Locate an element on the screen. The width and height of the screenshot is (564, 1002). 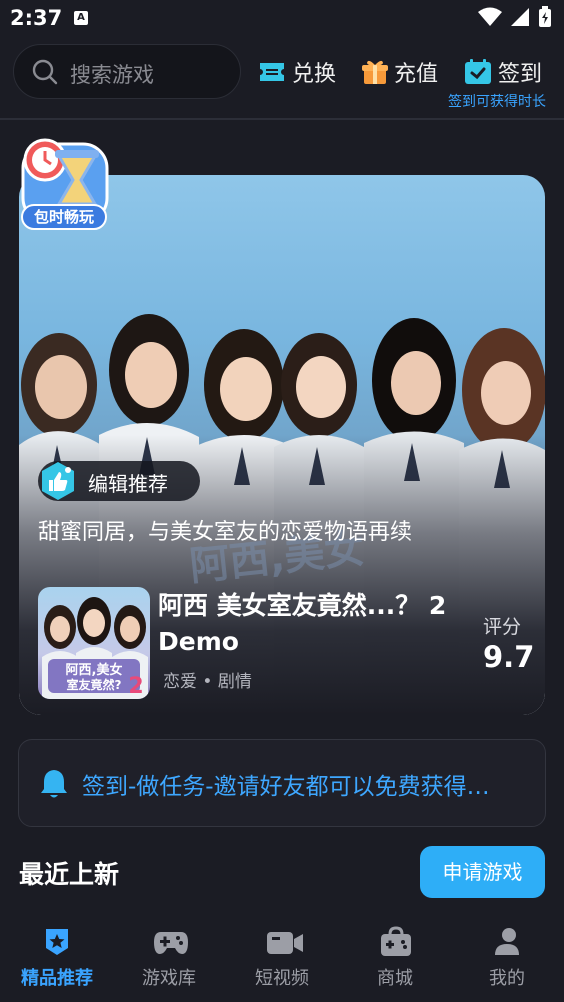
score-label: 评分 is located at coordinates (502, 627).